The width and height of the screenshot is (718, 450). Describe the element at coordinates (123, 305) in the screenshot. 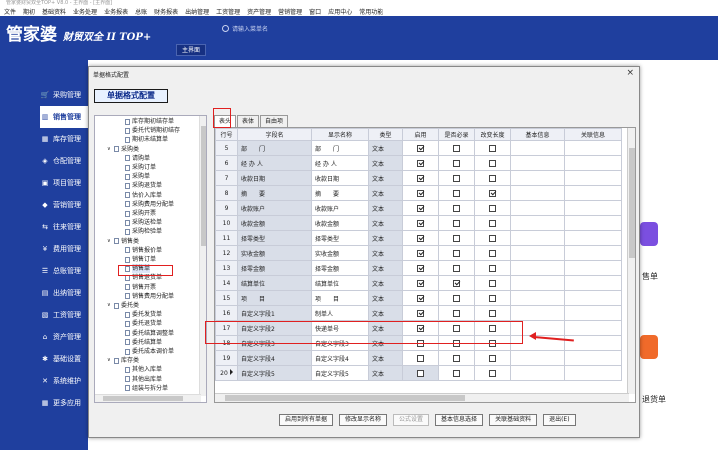

I see `tree-node: ∨ 委托类` at that location.